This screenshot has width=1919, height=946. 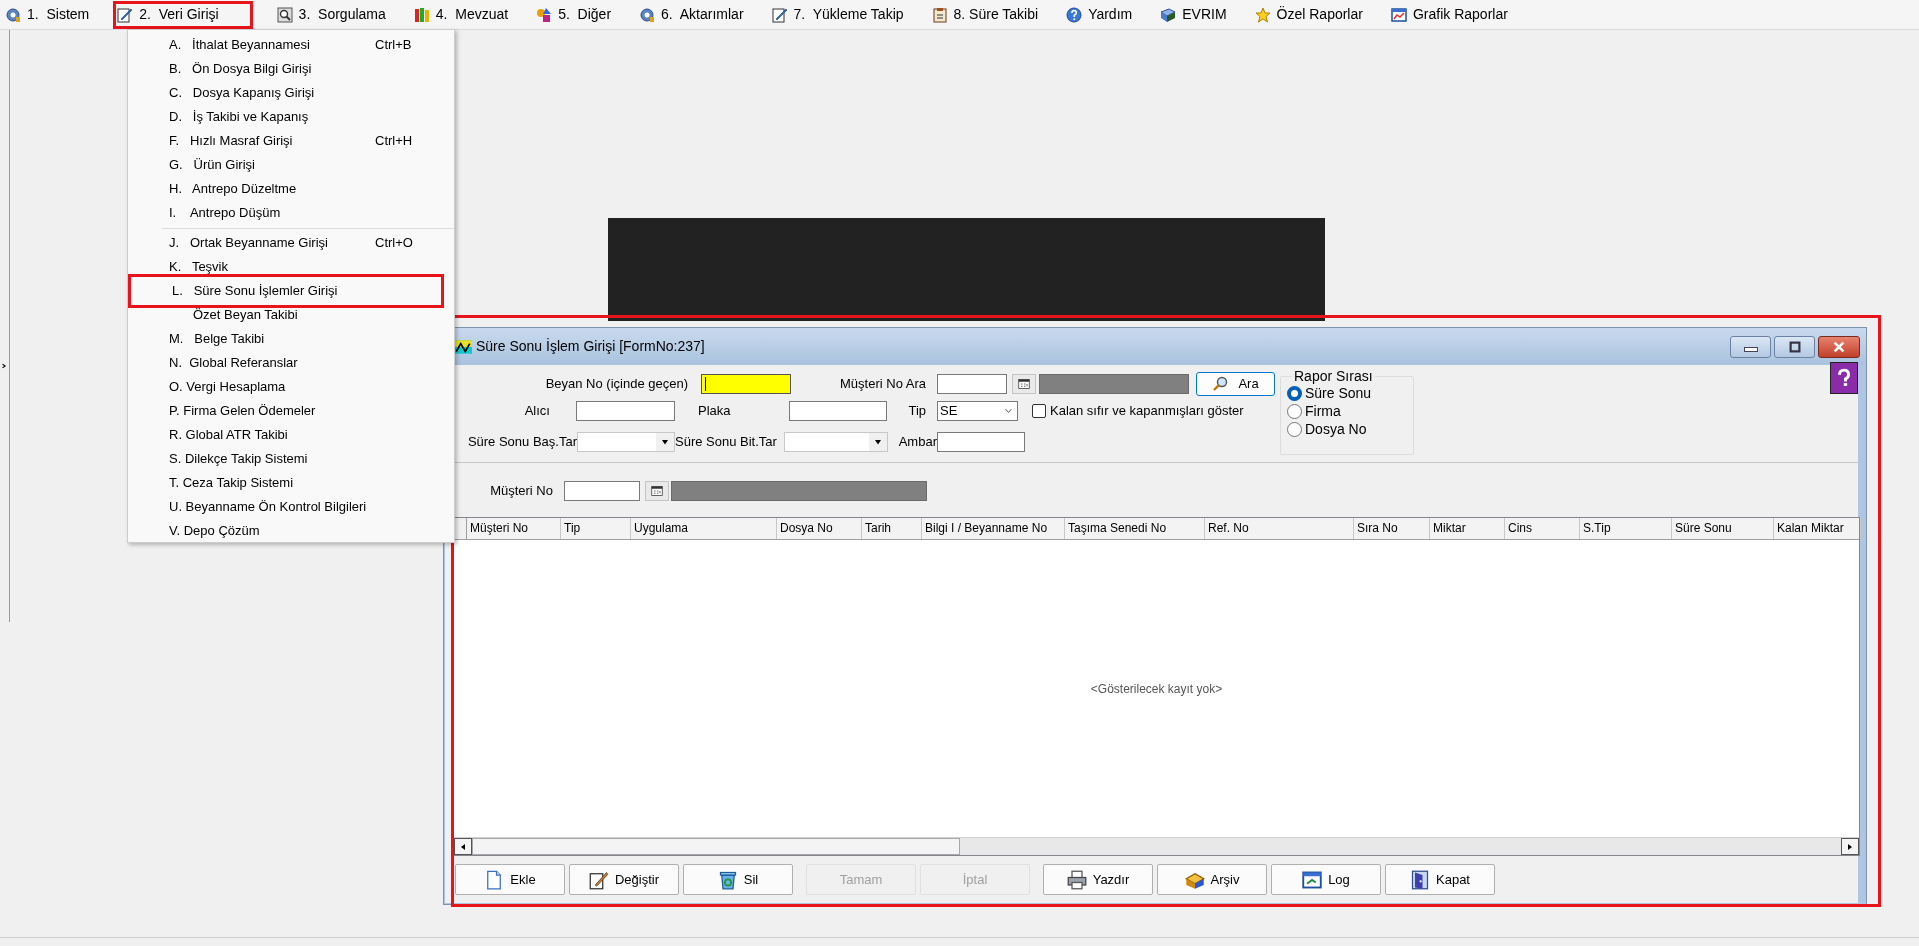 I want to click on menu-item: F. Hızlı Masraf Girişi Ctrl+H, so click(x=291, y=141).